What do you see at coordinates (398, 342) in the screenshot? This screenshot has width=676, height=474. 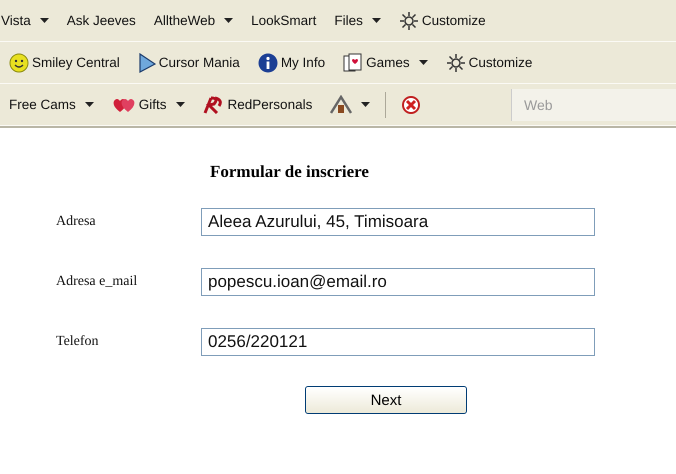 I see `input-field: 0256/220121` at bounding box center [398, 342].